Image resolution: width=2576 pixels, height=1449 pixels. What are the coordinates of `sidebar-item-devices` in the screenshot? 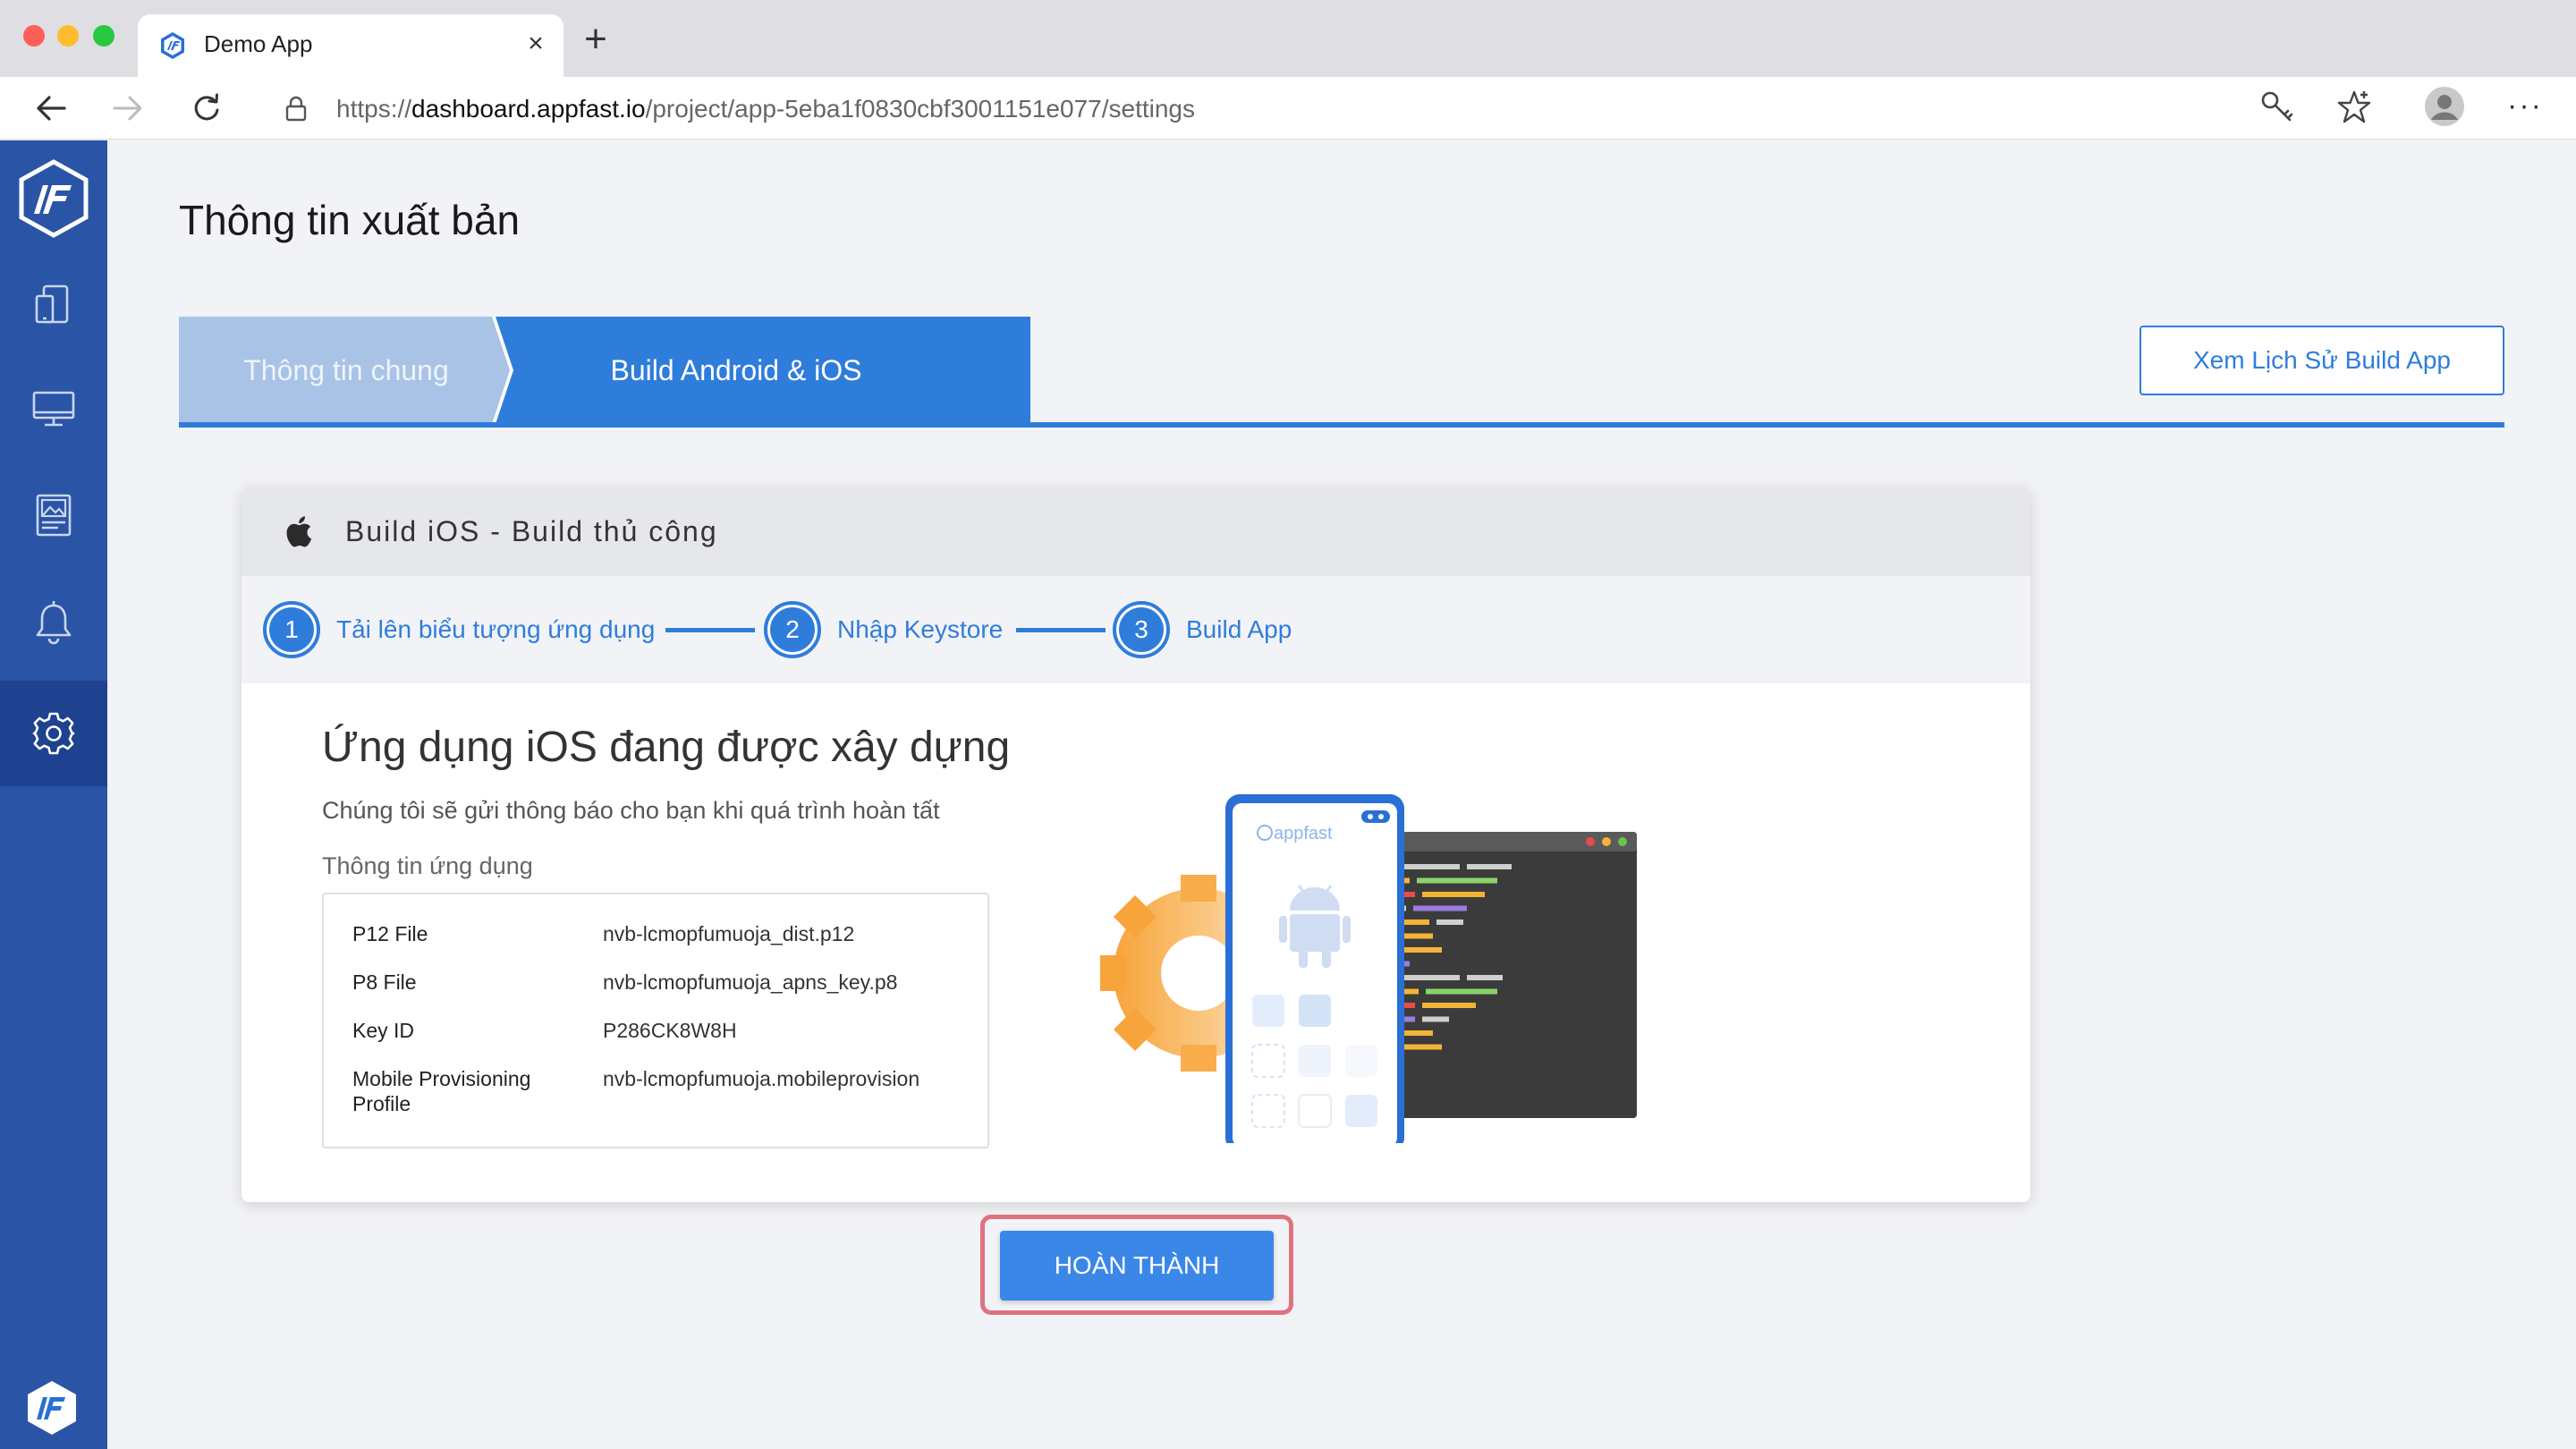 It's located at (53, 304).